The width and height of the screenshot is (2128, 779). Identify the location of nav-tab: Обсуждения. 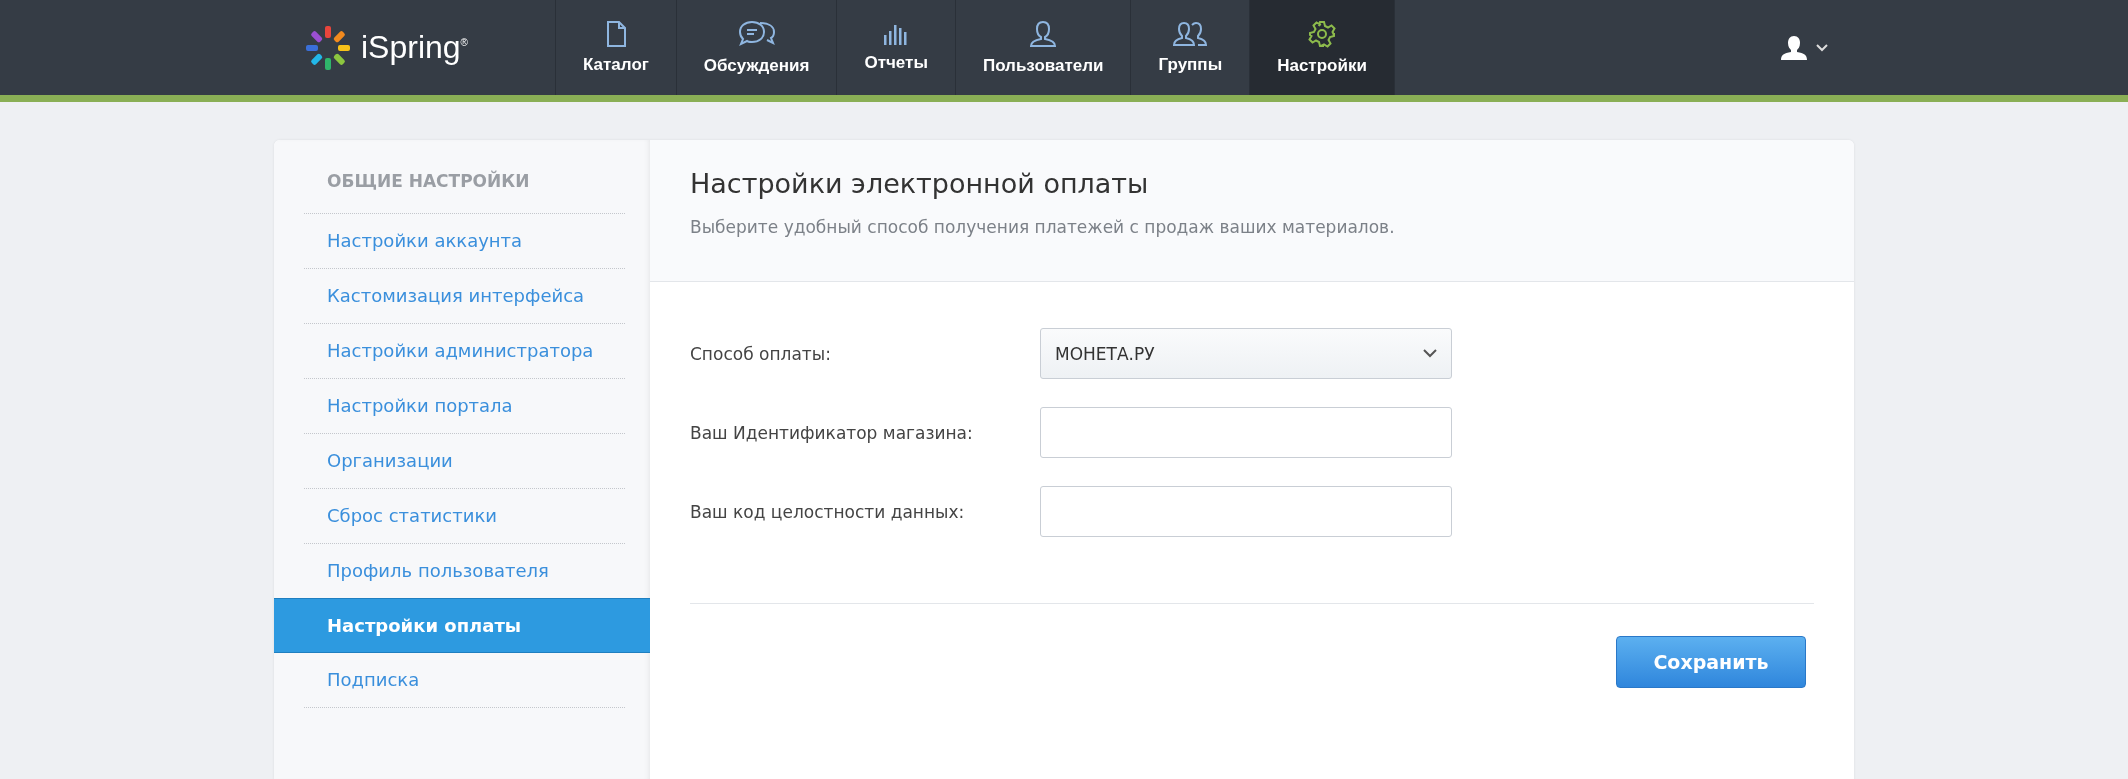
(757, 47).